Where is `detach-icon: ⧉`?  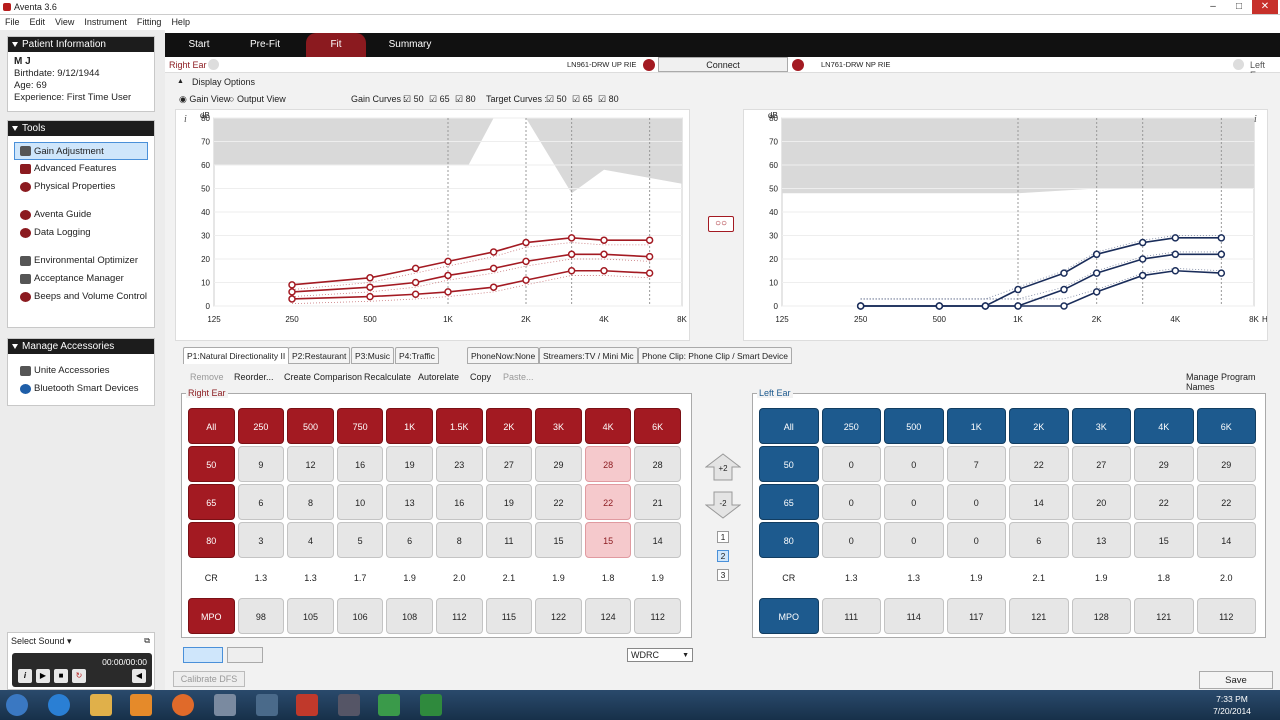 detach-icon: ⧉ is located at coordinates (147, 641).